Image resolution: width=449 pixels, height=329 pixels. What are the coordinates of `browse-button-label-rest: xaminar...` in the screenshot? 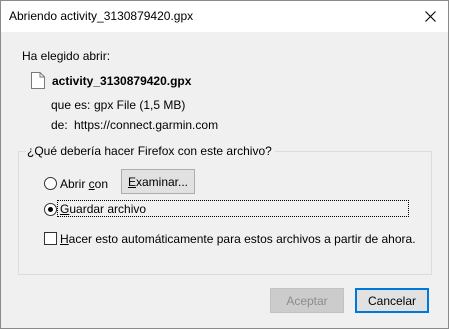 It's located at (162, 181).